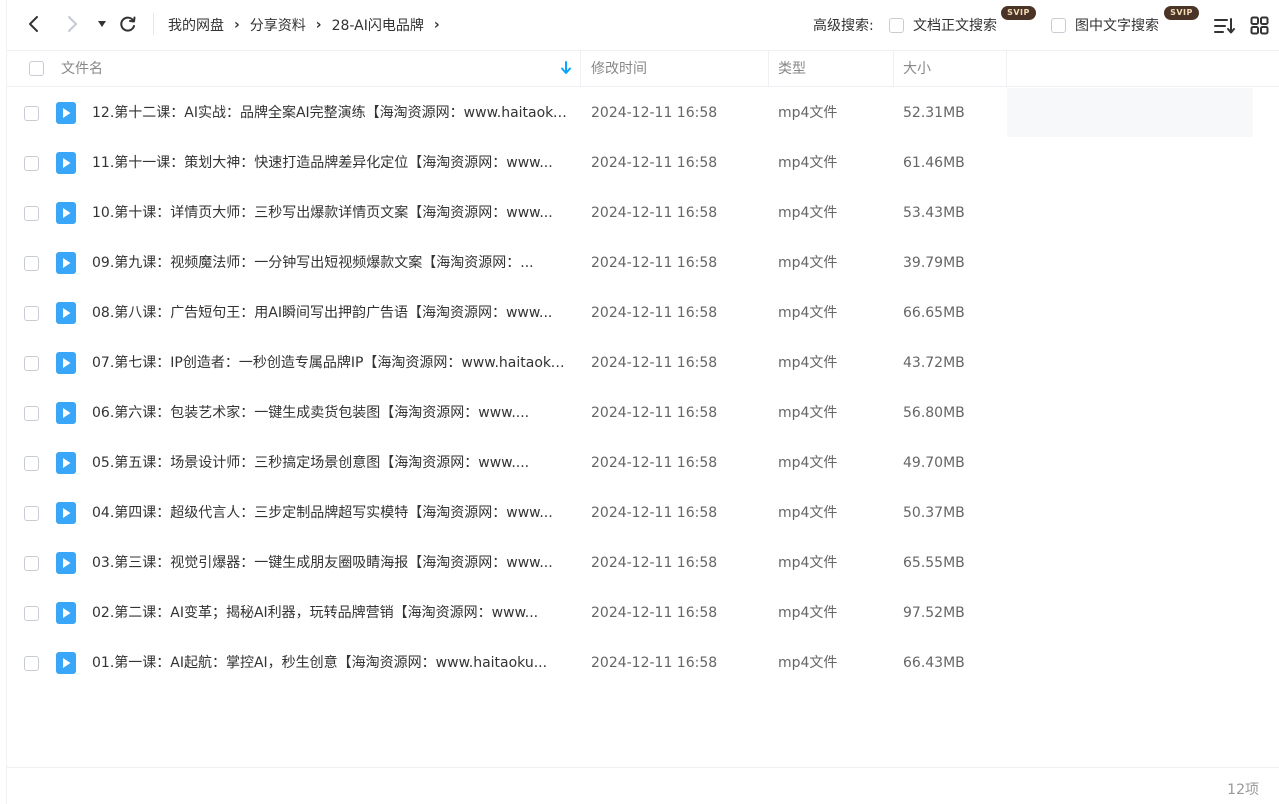 Image resolution: width=1279 pixels, height=804 pixels. Describe the element at coordinates (934, 663) in the screenshot. I see `file-size: 66.43MB` at that location.